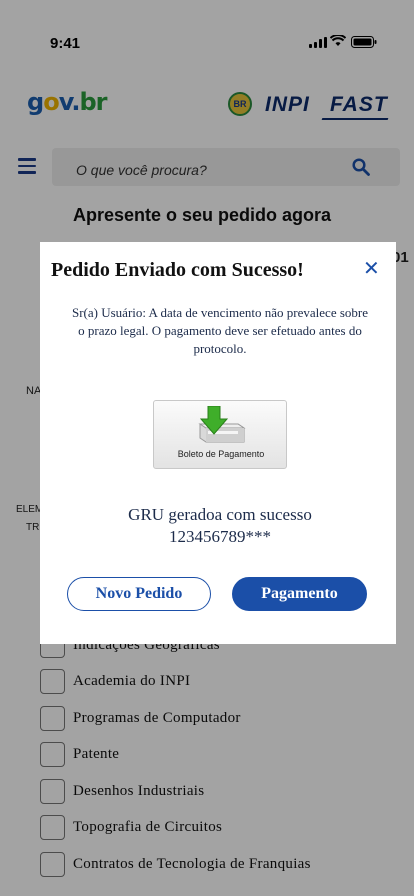 This screenshot has height=896, width=414. I want to click on payment-button: Pagamento, so click(299, 594).